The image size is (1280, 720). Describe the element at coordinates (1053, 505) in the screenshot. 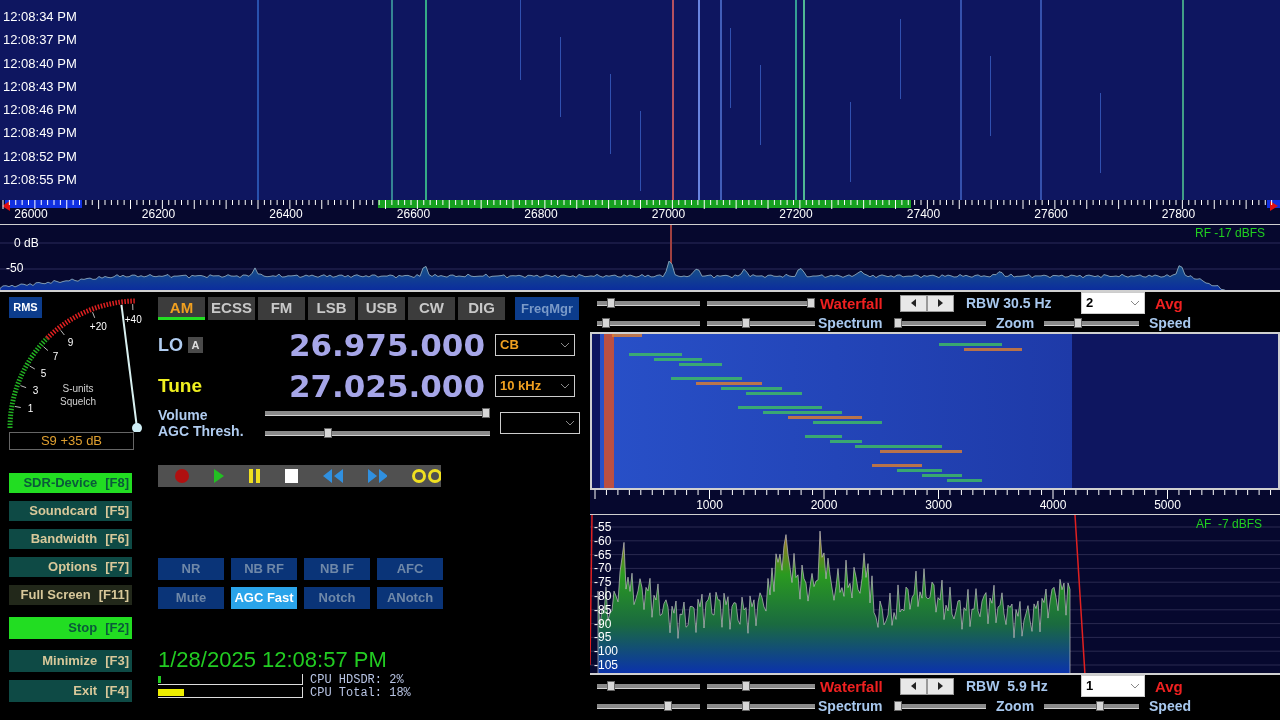

I see `frequency-label: 4000` at that location.